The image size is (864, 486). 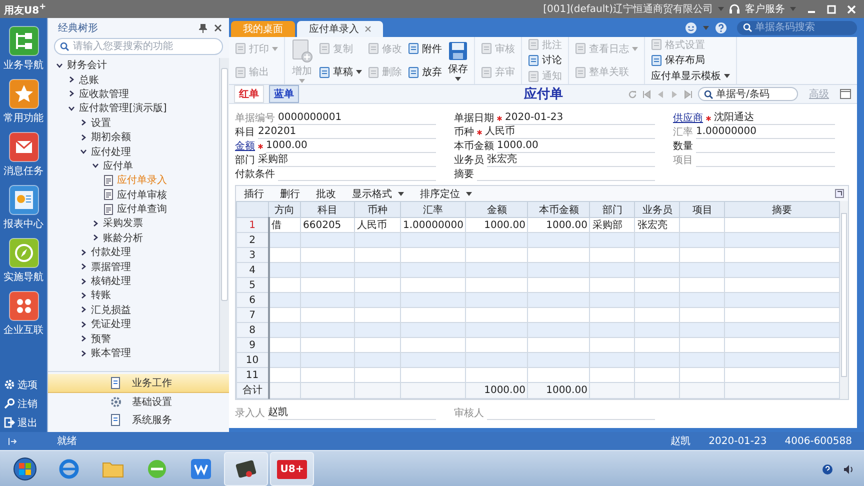 What do you see at coordinates (133, 123) in the screenshot?
I see `tree-item: 设置` at bounding box center [133, 123].